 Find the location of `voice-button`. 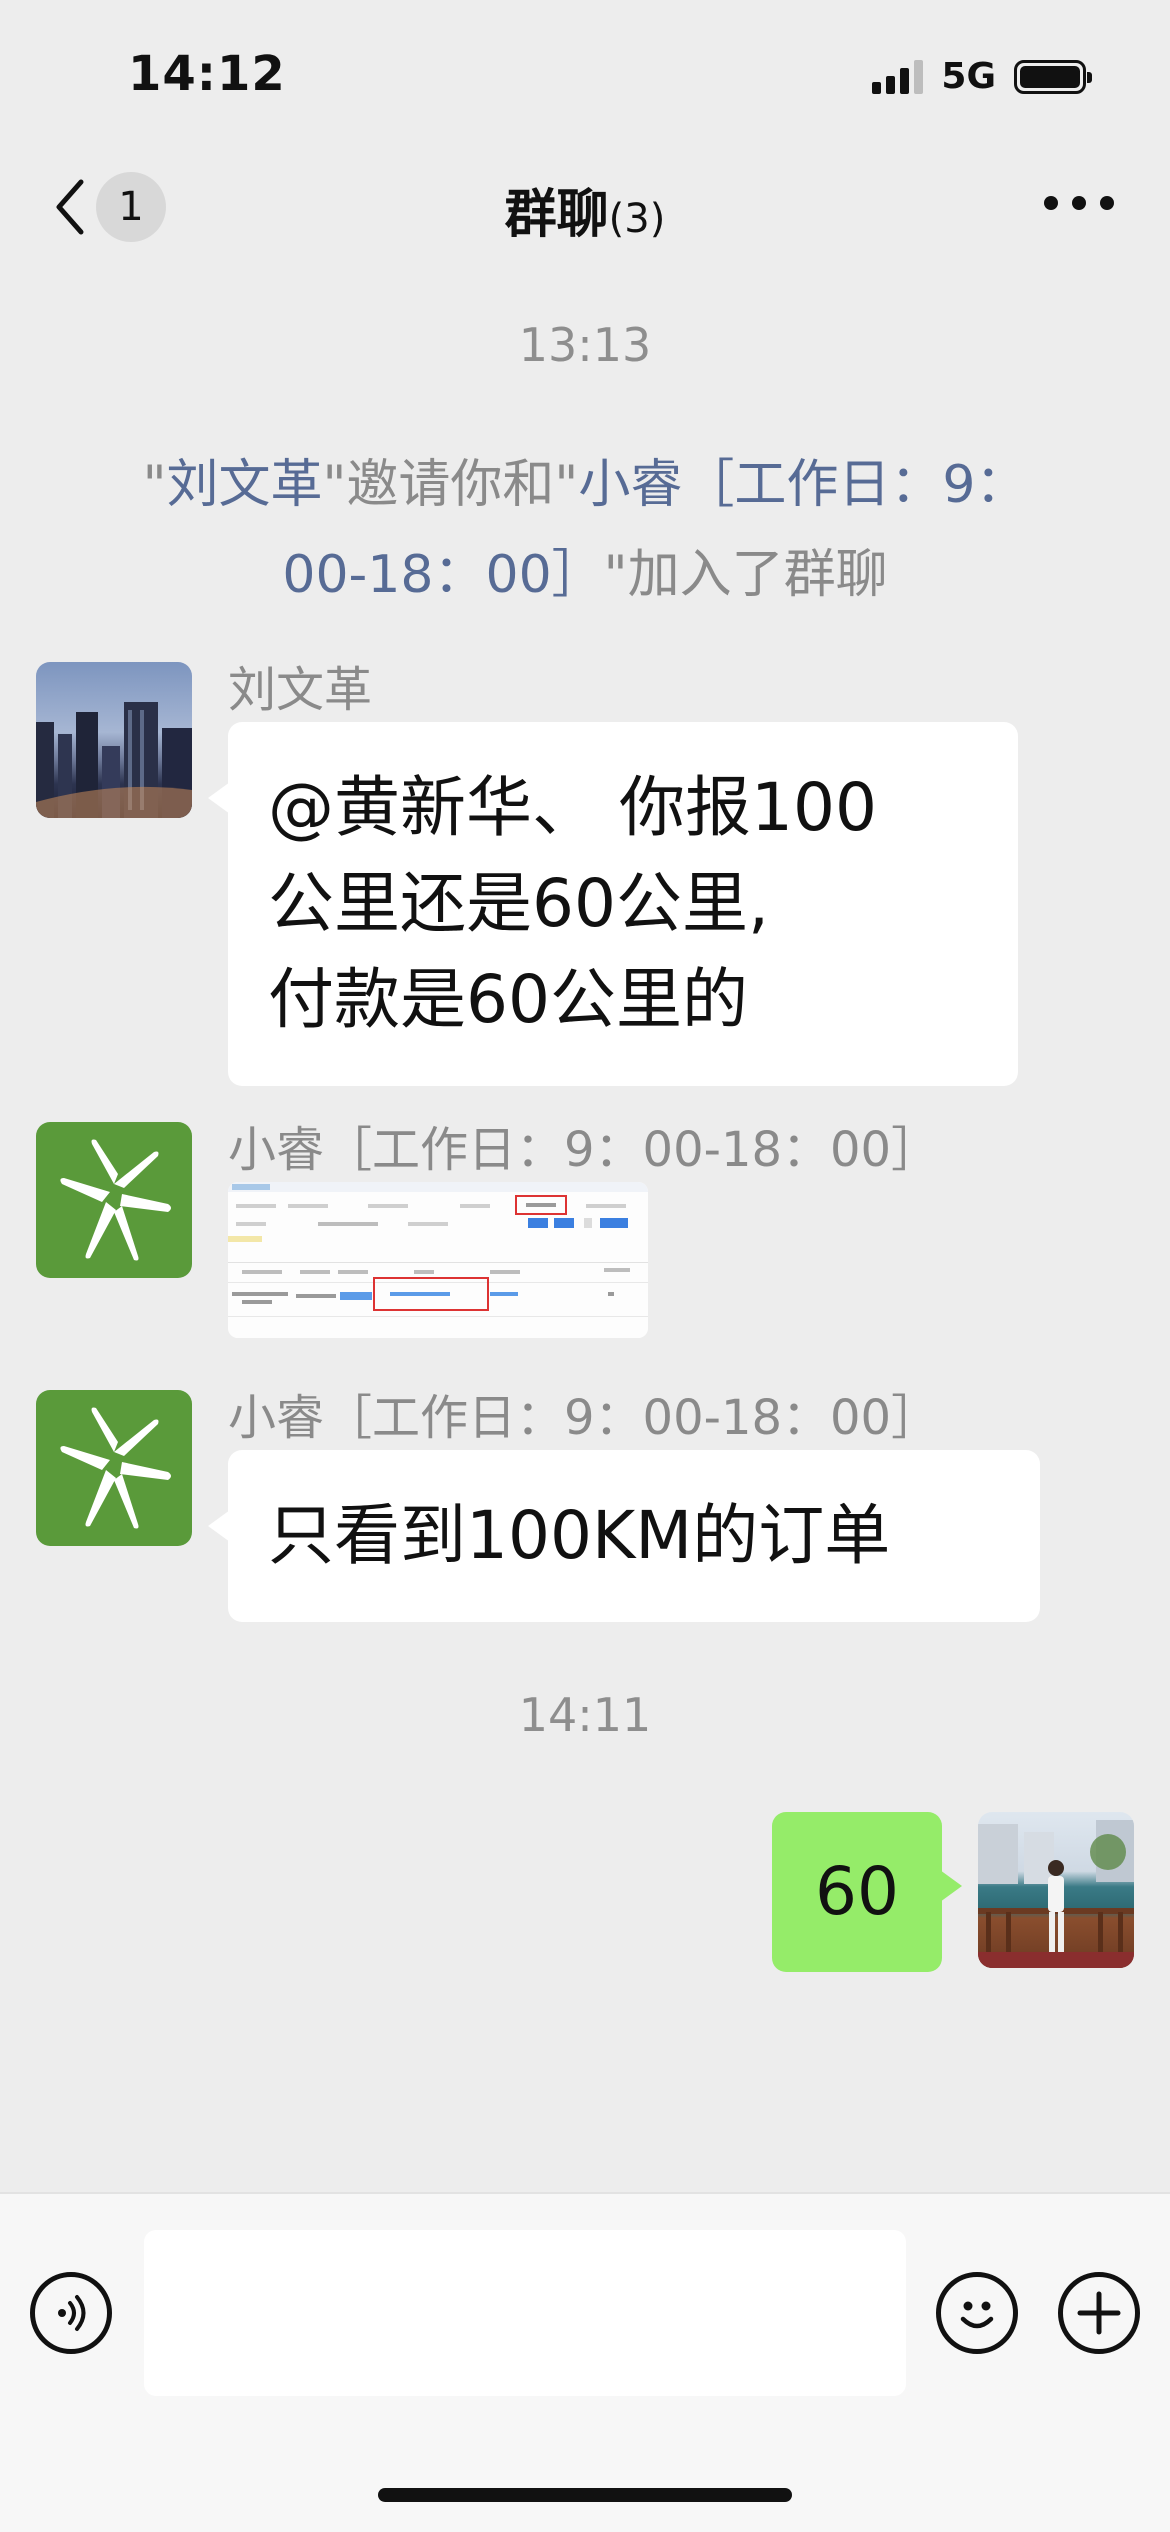

voice-button is located at coordinates (71, 2313).